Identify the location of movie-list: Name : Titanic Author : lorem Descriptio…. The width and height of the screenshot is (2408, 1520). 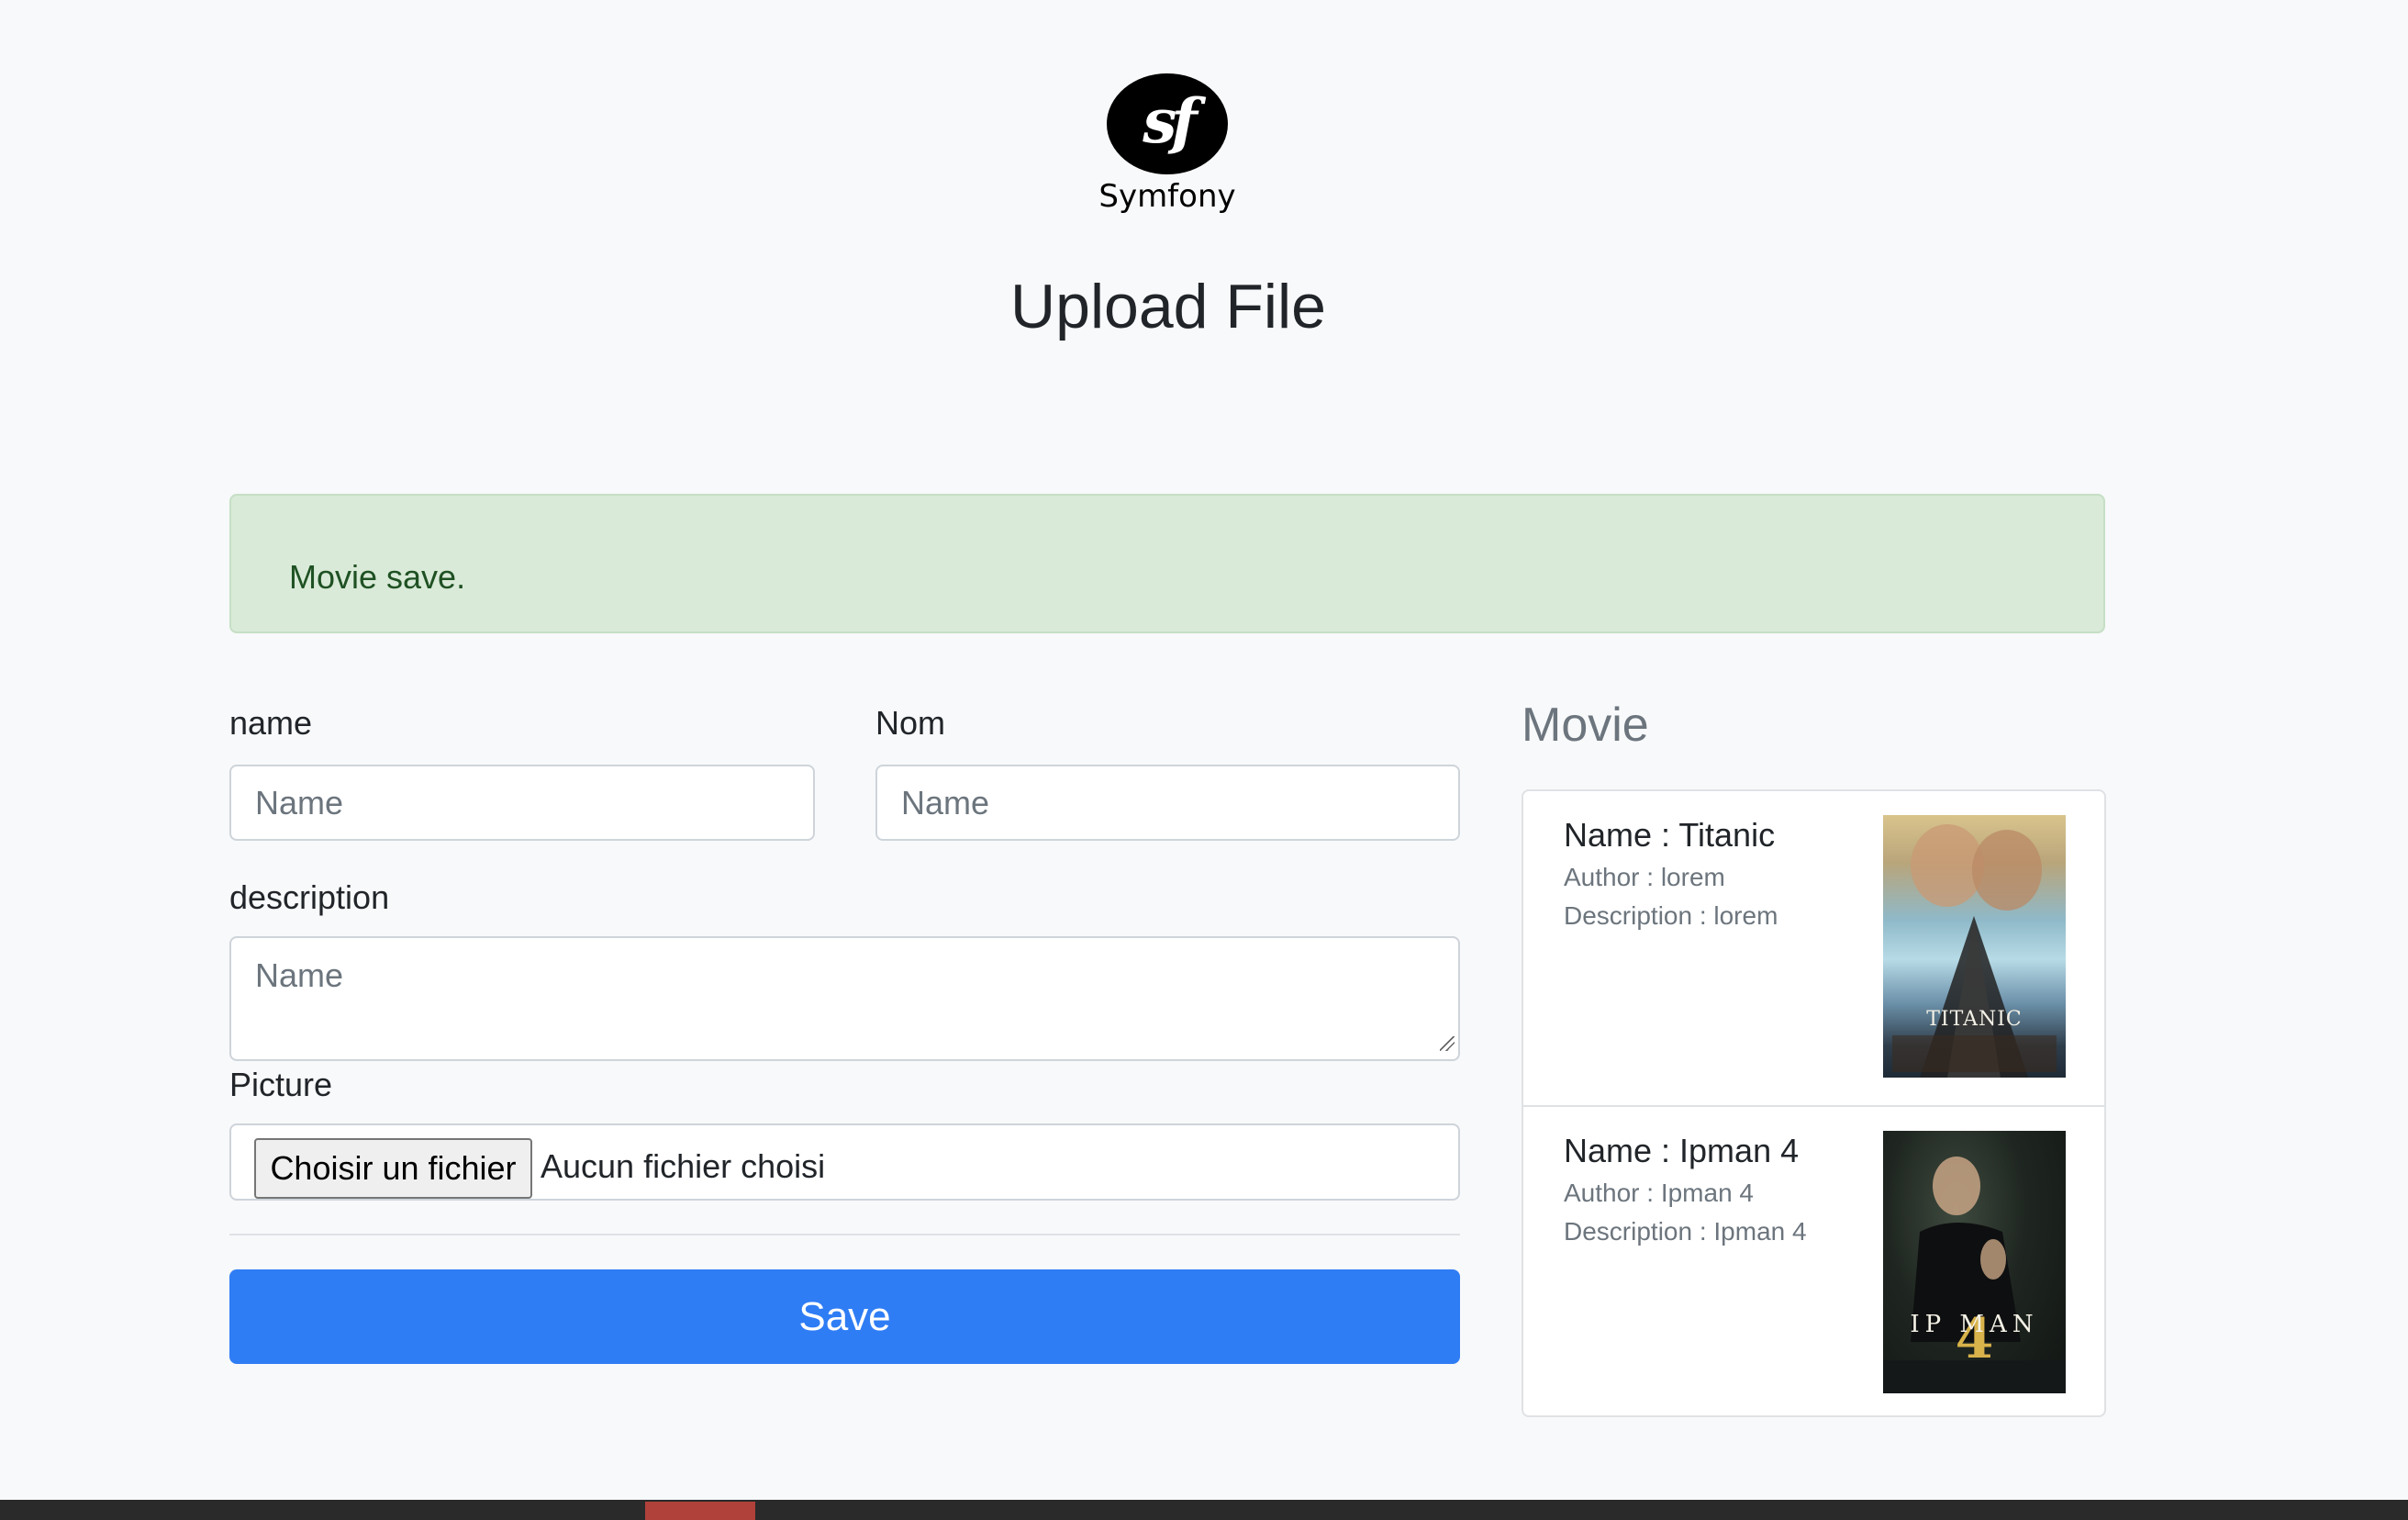
(1814, 1103).